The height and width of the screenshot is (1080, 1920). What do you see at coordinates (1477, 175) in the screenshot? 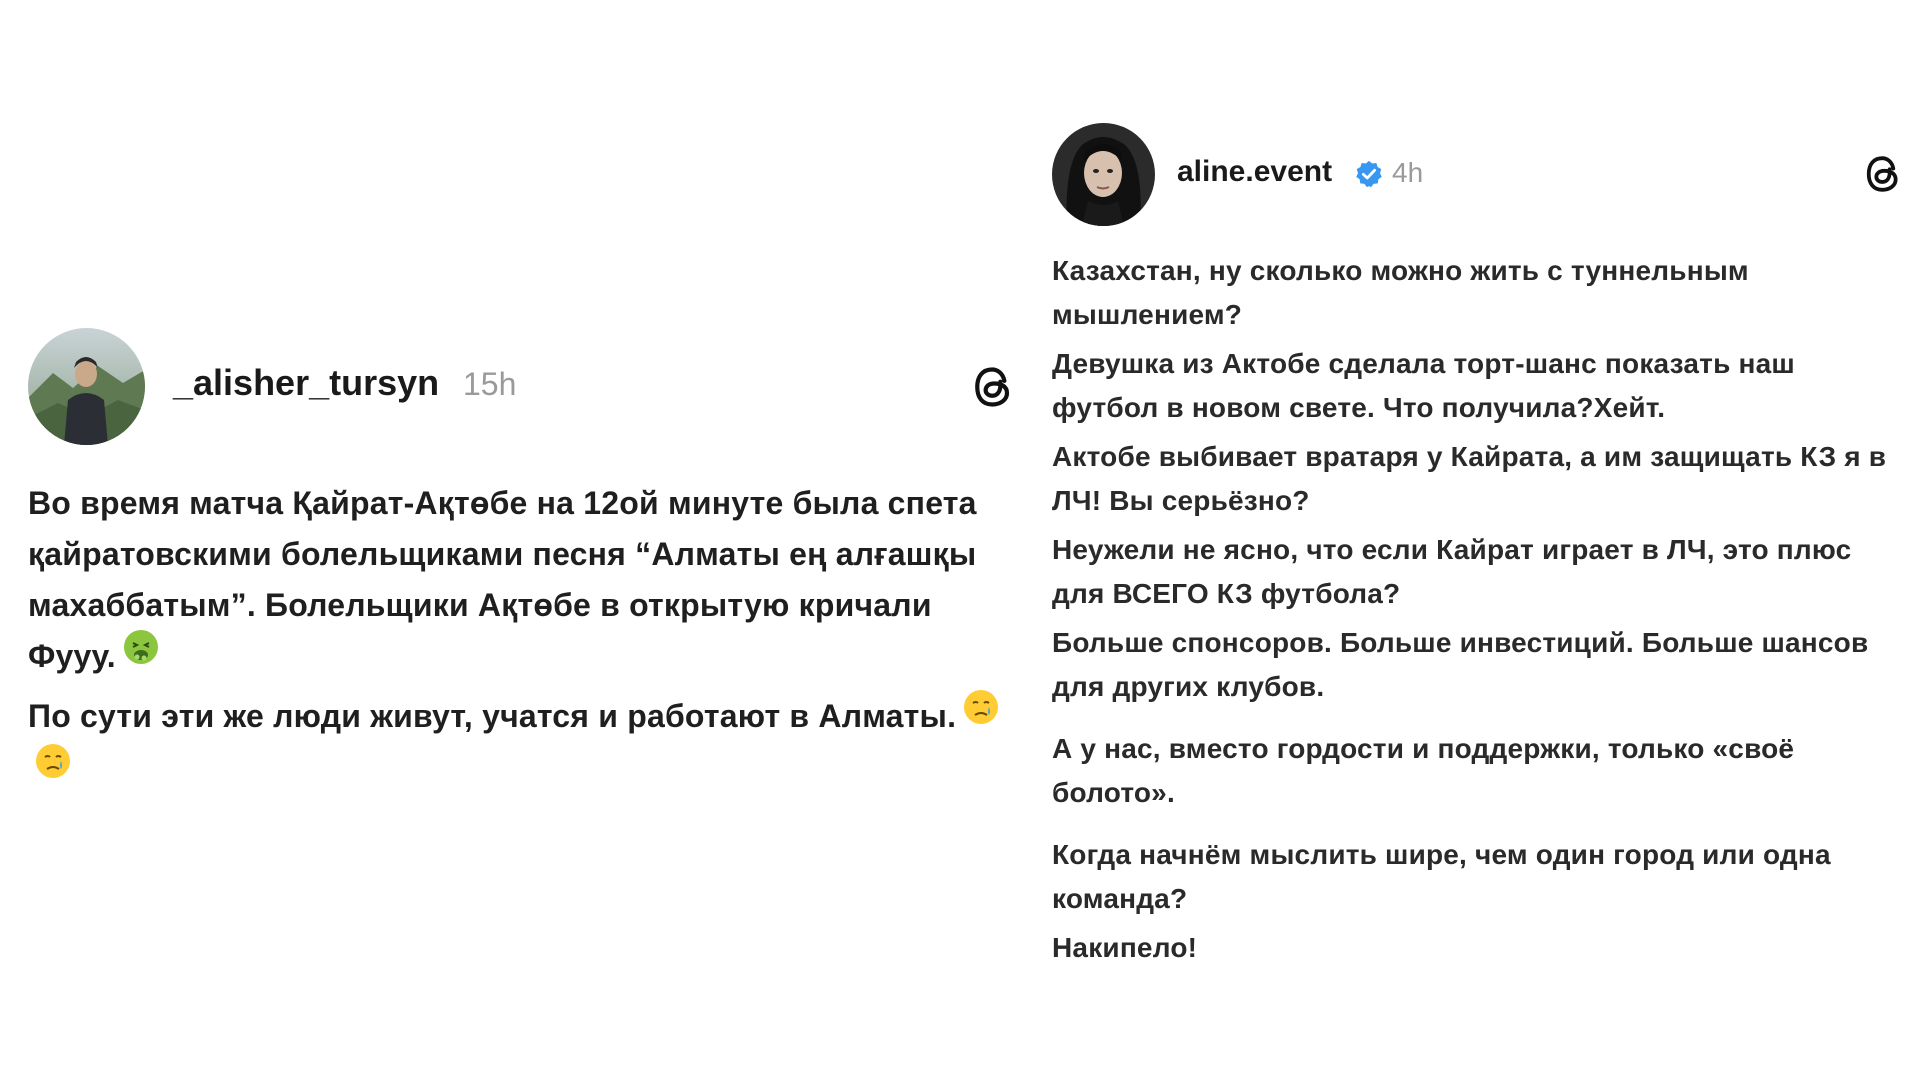
I see `post-header: aline.event 4h` at bounding box center [1477, 175].